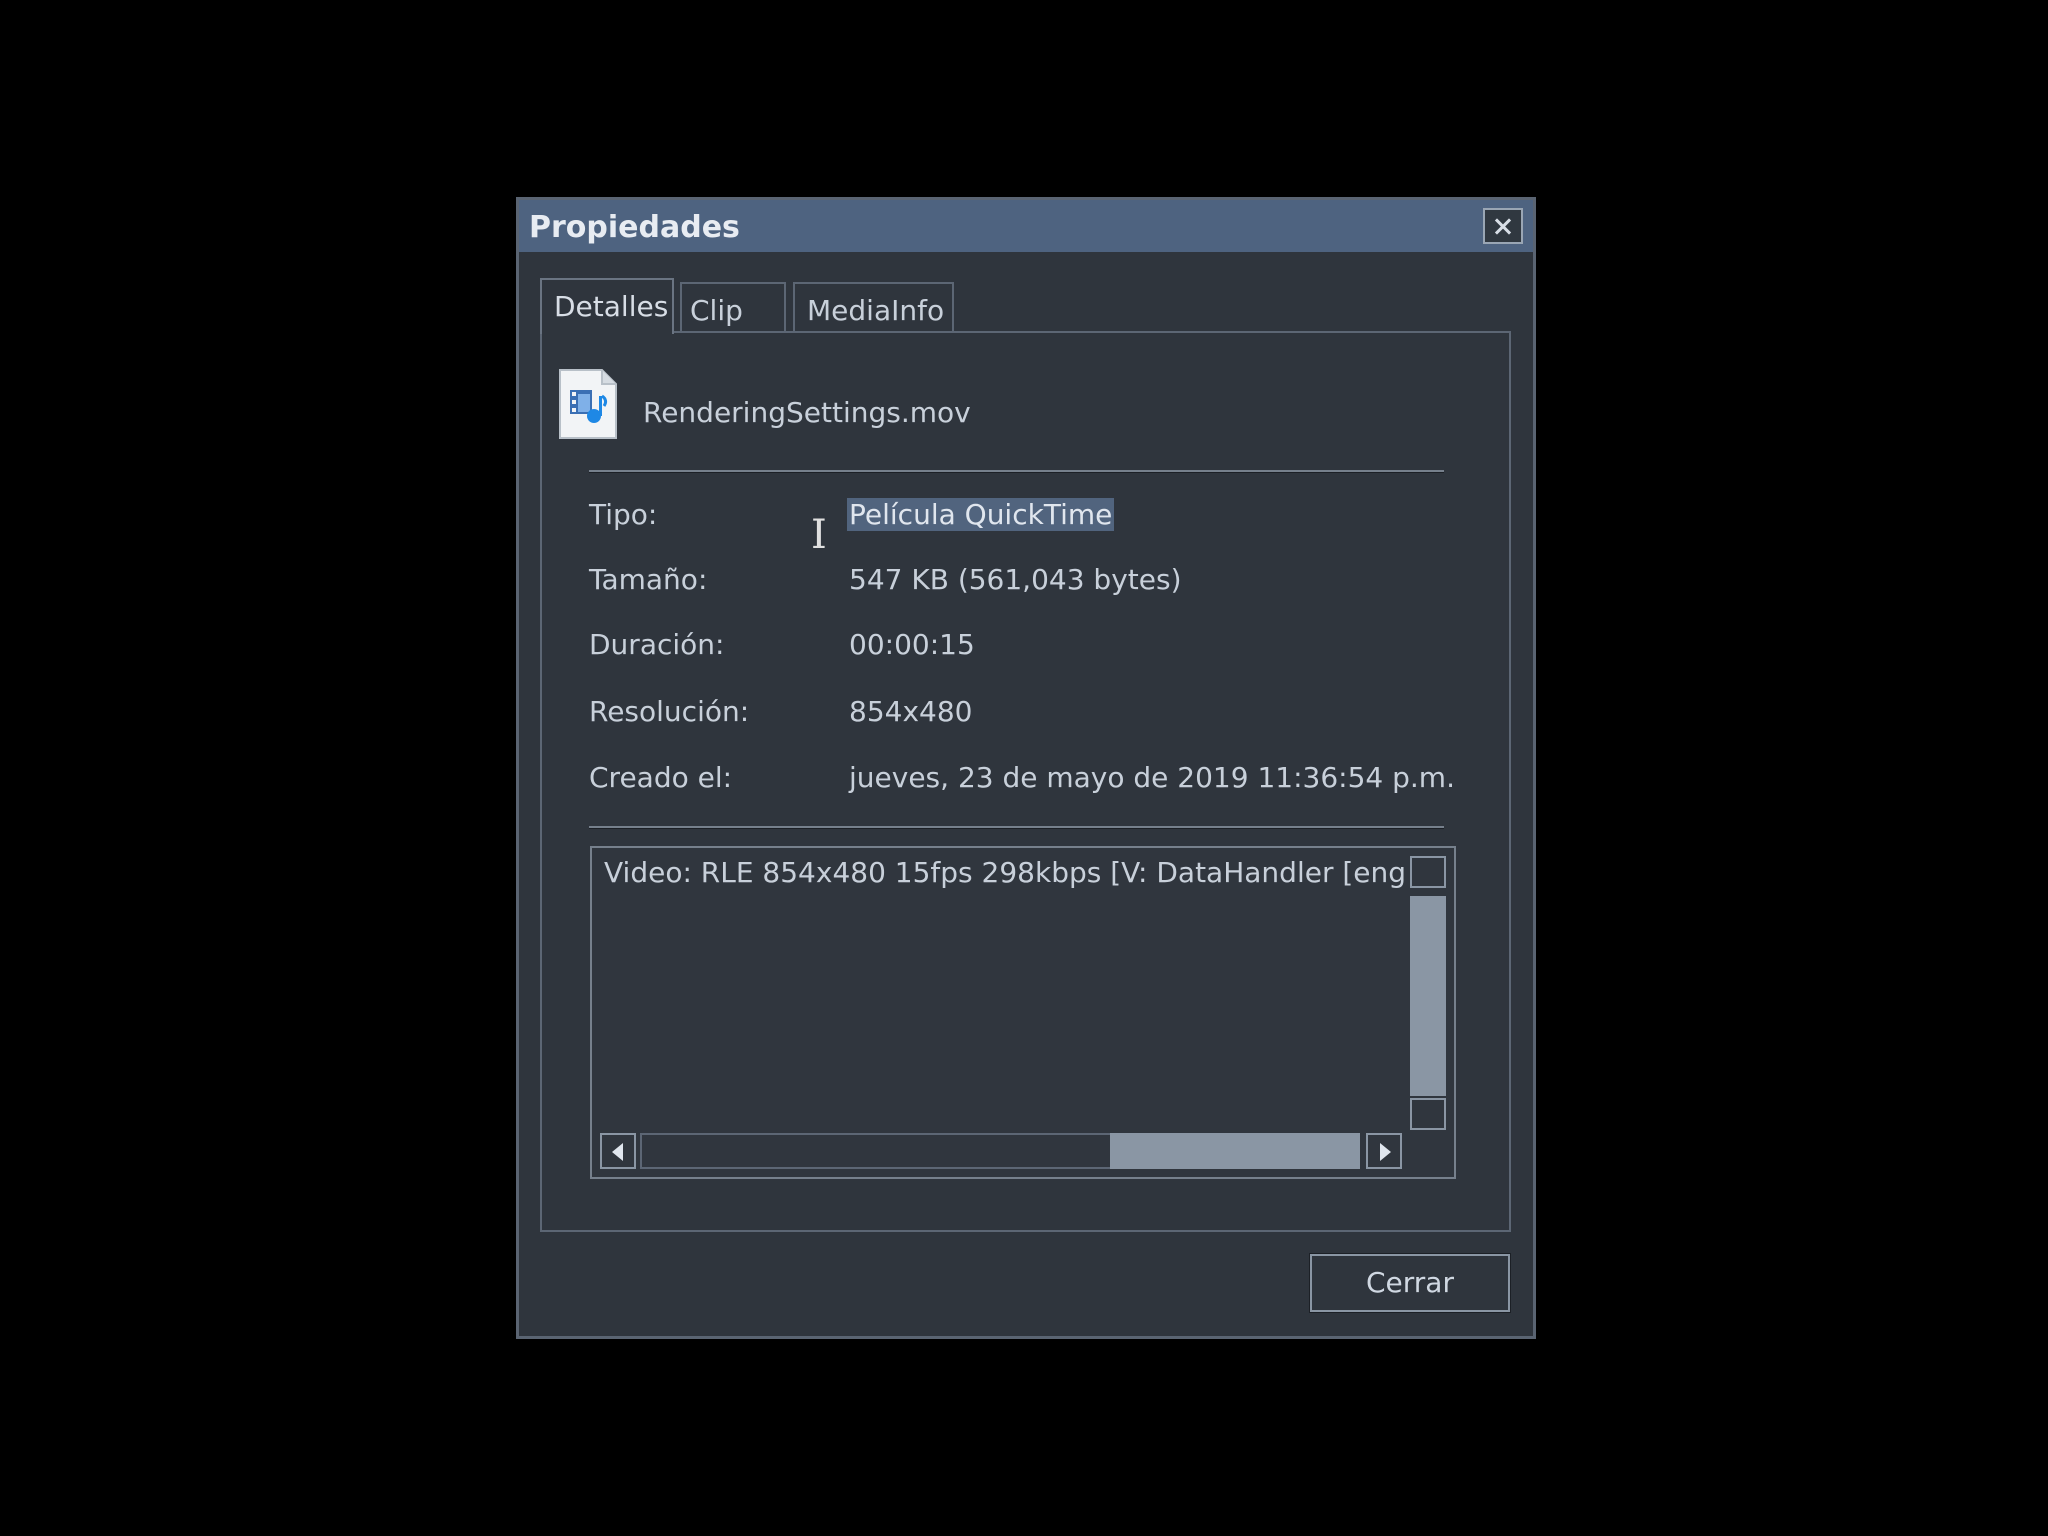 The height and width of the screenshot is (1536, 2048). Describe the element at coordinates (1026, 226) in the screenshot. I see `title-bar: Propiedades` at that location.